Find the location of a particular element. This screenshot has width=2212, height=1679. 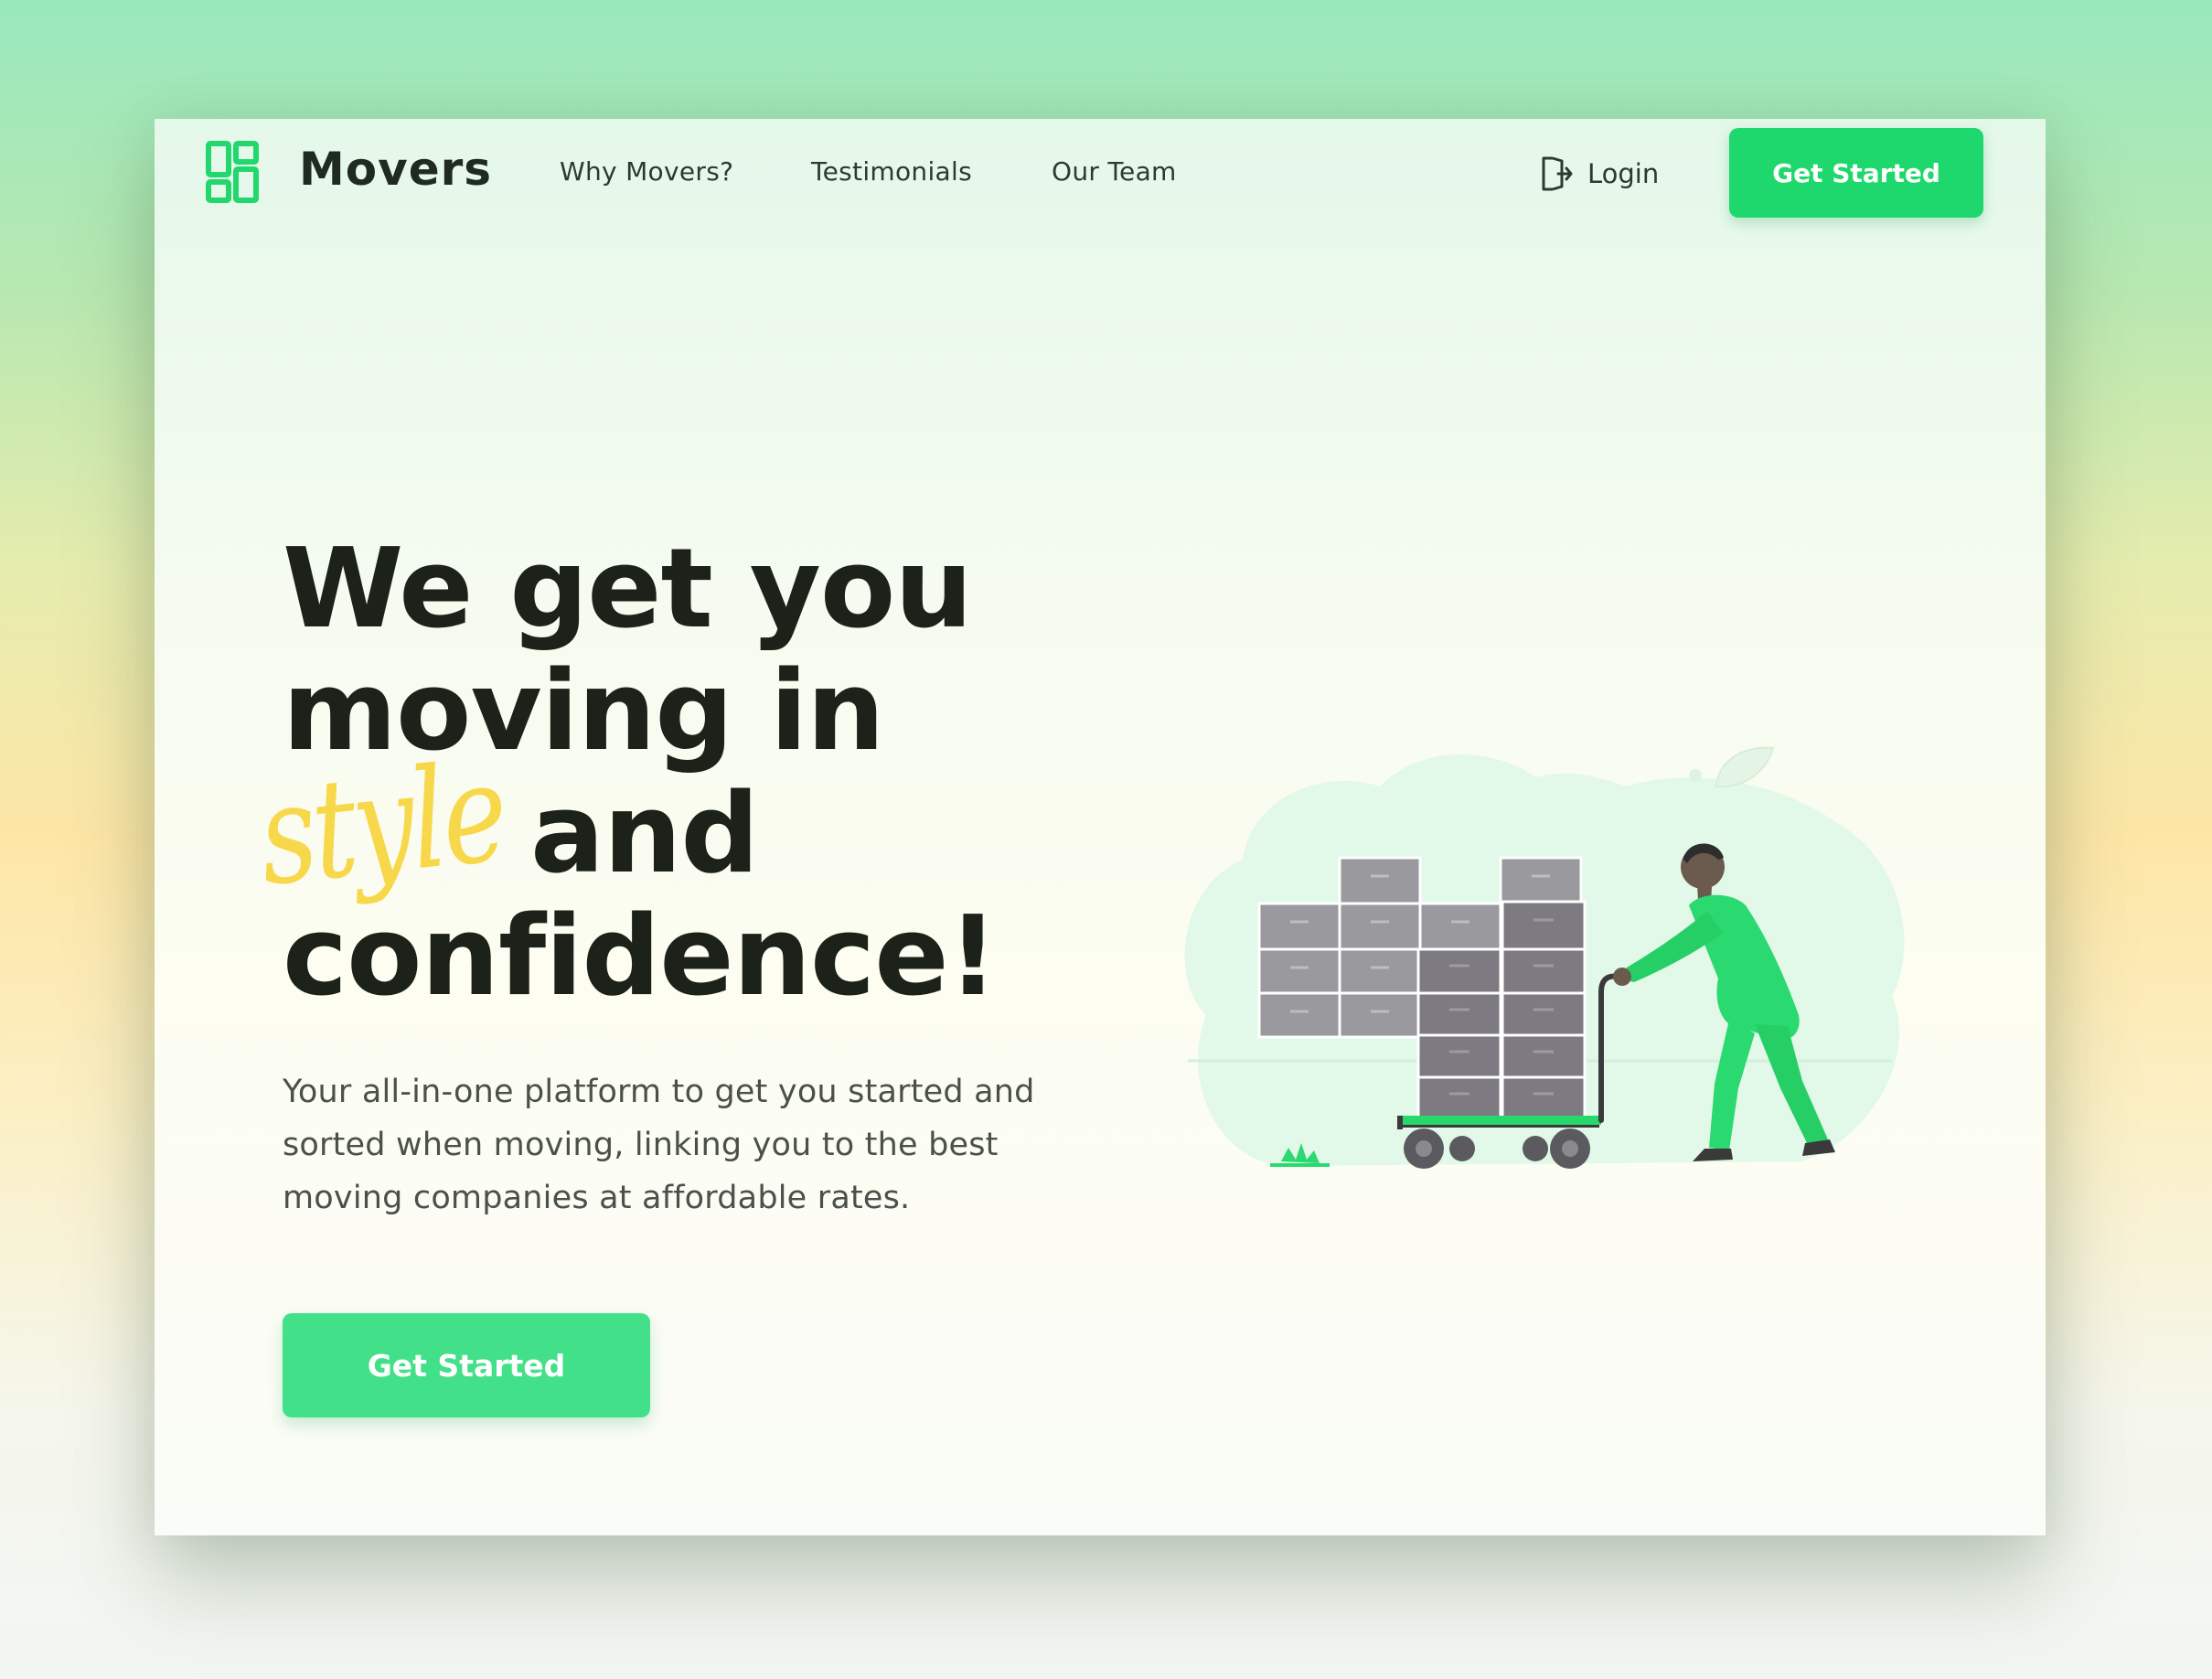

sign-in-icon is located at coordinates (1558, 173).